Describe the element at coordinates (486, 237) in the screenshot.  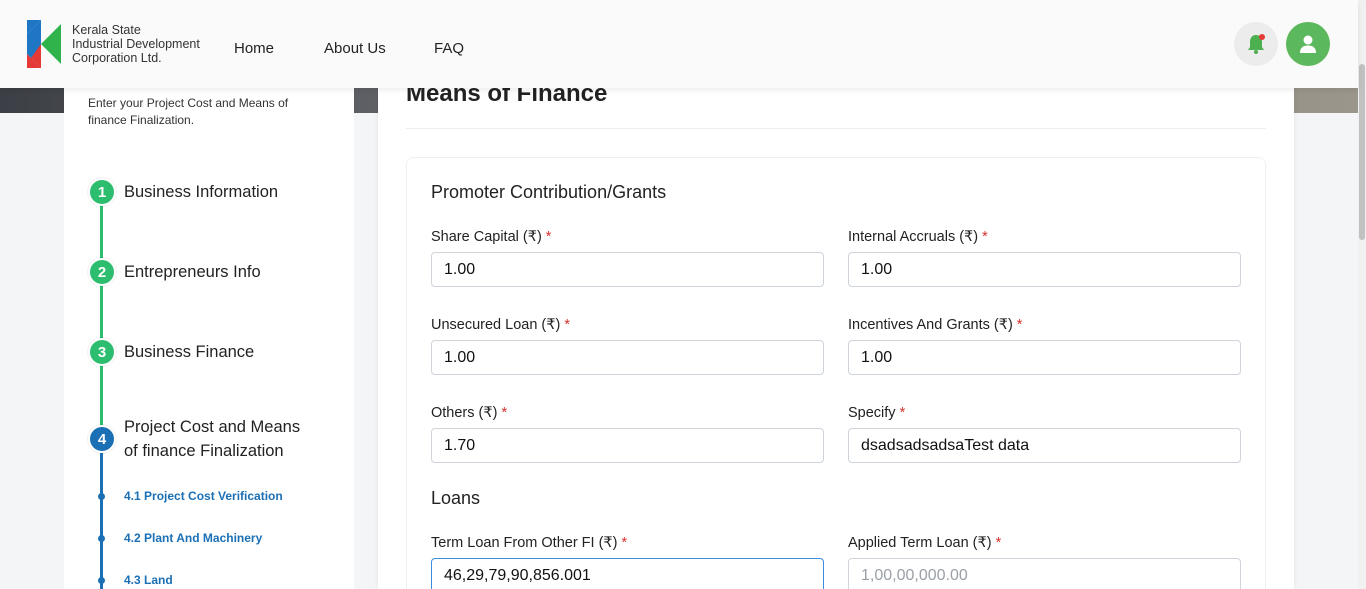
I see `share-capital-label-text: Share Capital (₹)` at that location.